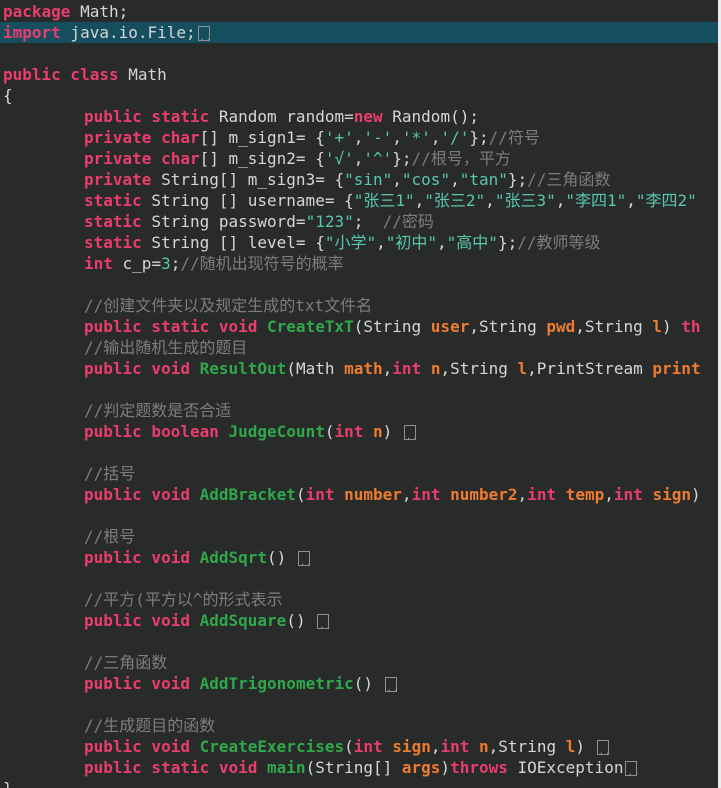  What do you see at coordinates (248, 179) in the screenshot?
I see `code-segment: String[] m_sign3= {` at bounding box center [248, 179].